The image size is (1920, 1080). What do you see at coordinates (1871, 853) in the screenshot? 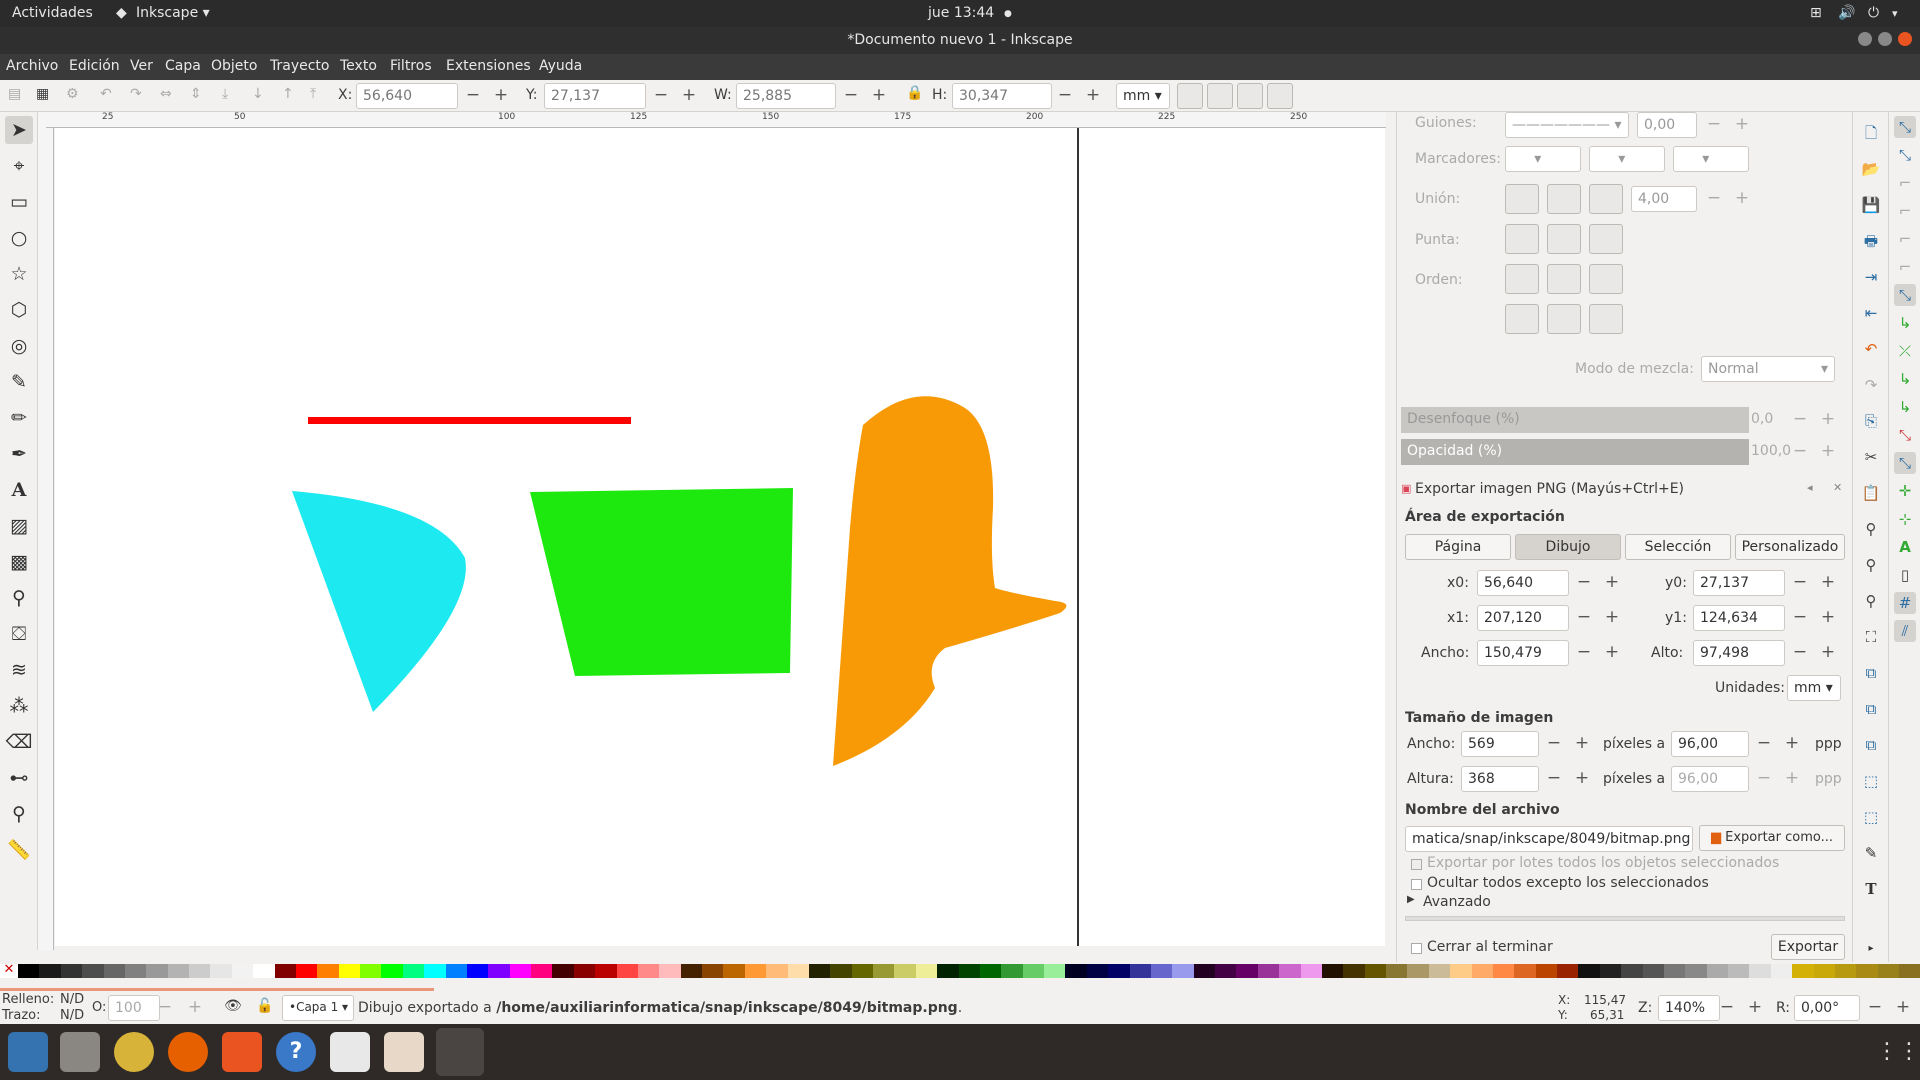
I see `fill-stroke-icon: ✎` at bounding box center [1871, 853].